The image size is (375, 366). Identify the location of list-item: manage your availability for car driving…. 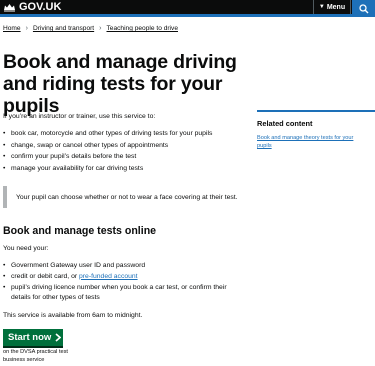
(107, 169).